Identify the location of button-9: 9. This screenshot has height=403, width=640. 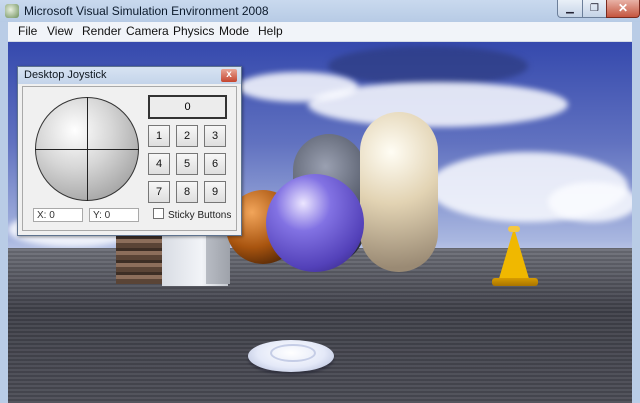
(215, 192).